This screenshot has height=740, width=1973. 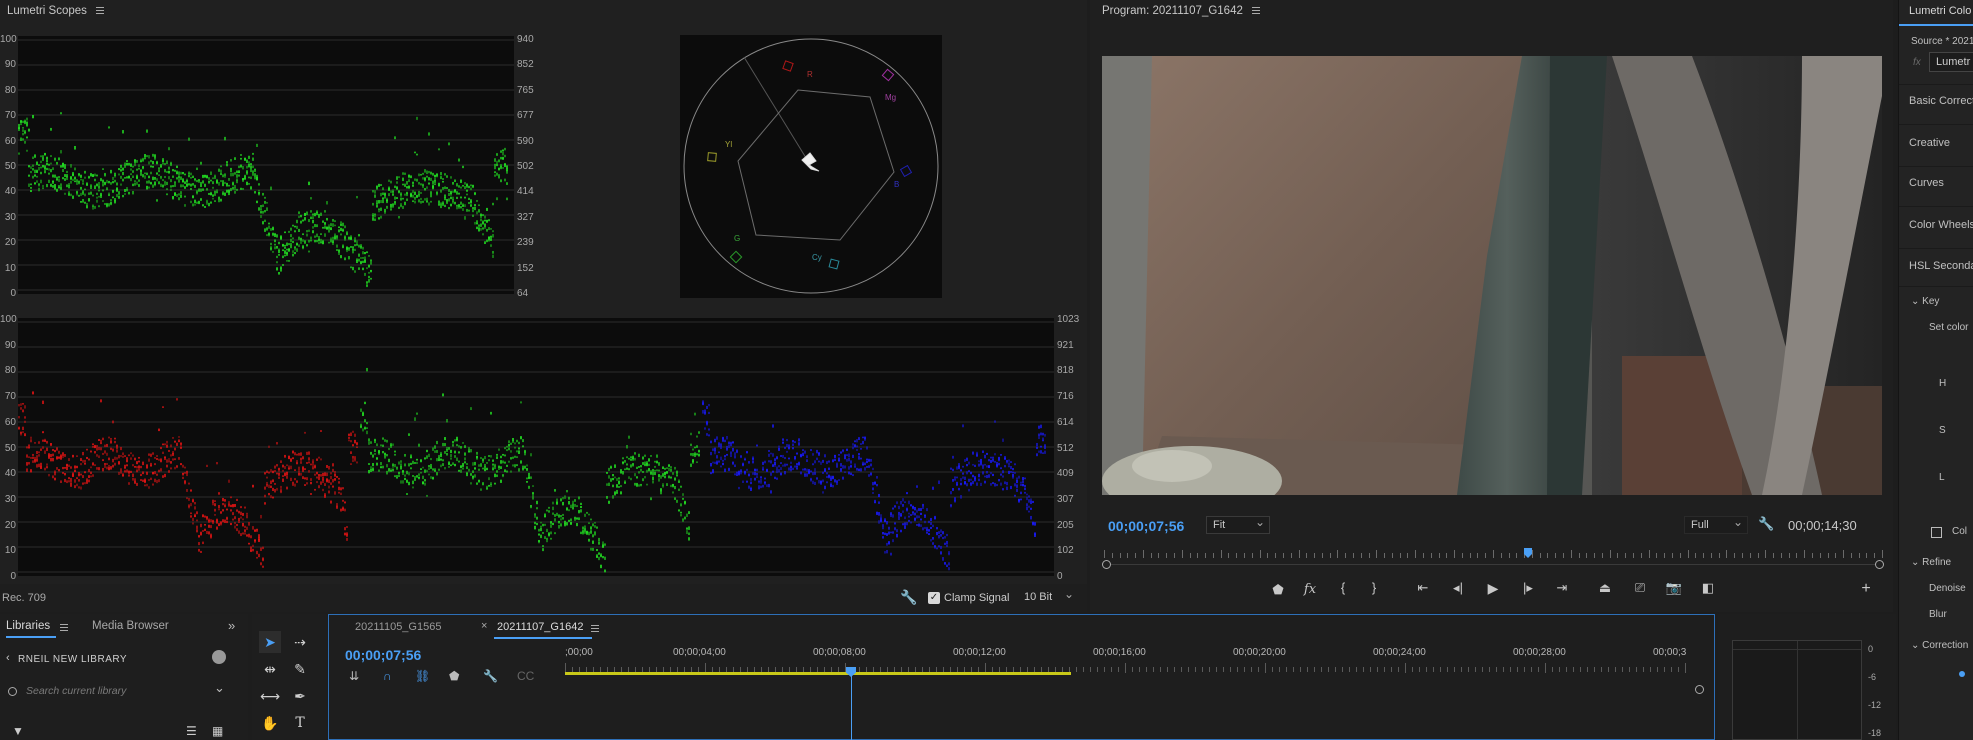 What do you see at coordinates (1310, 589) in the screenshot?
I see `fx-icon: fx` at bounding box center [1310, 589].